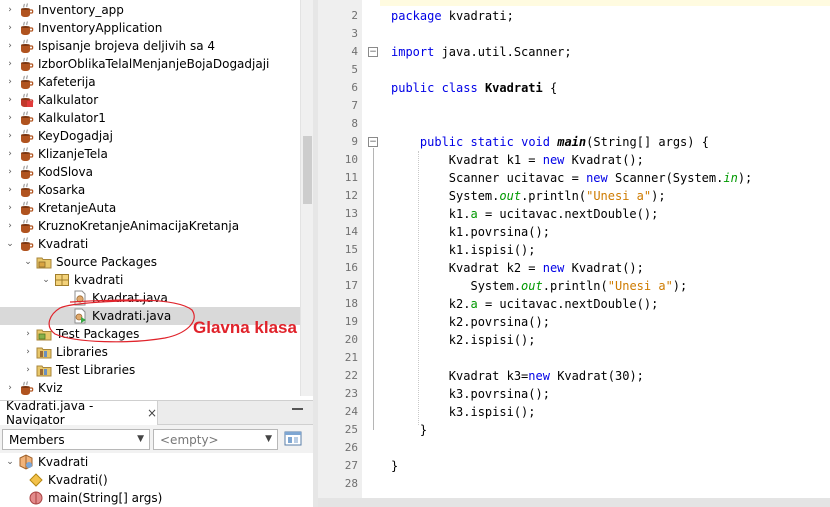 This screenshot has width=830, height=507. What do you see at coordinates (463, 340) in the screenshot?
I see `code-line: k2.ispisi();` at bounding box center [463, 340].